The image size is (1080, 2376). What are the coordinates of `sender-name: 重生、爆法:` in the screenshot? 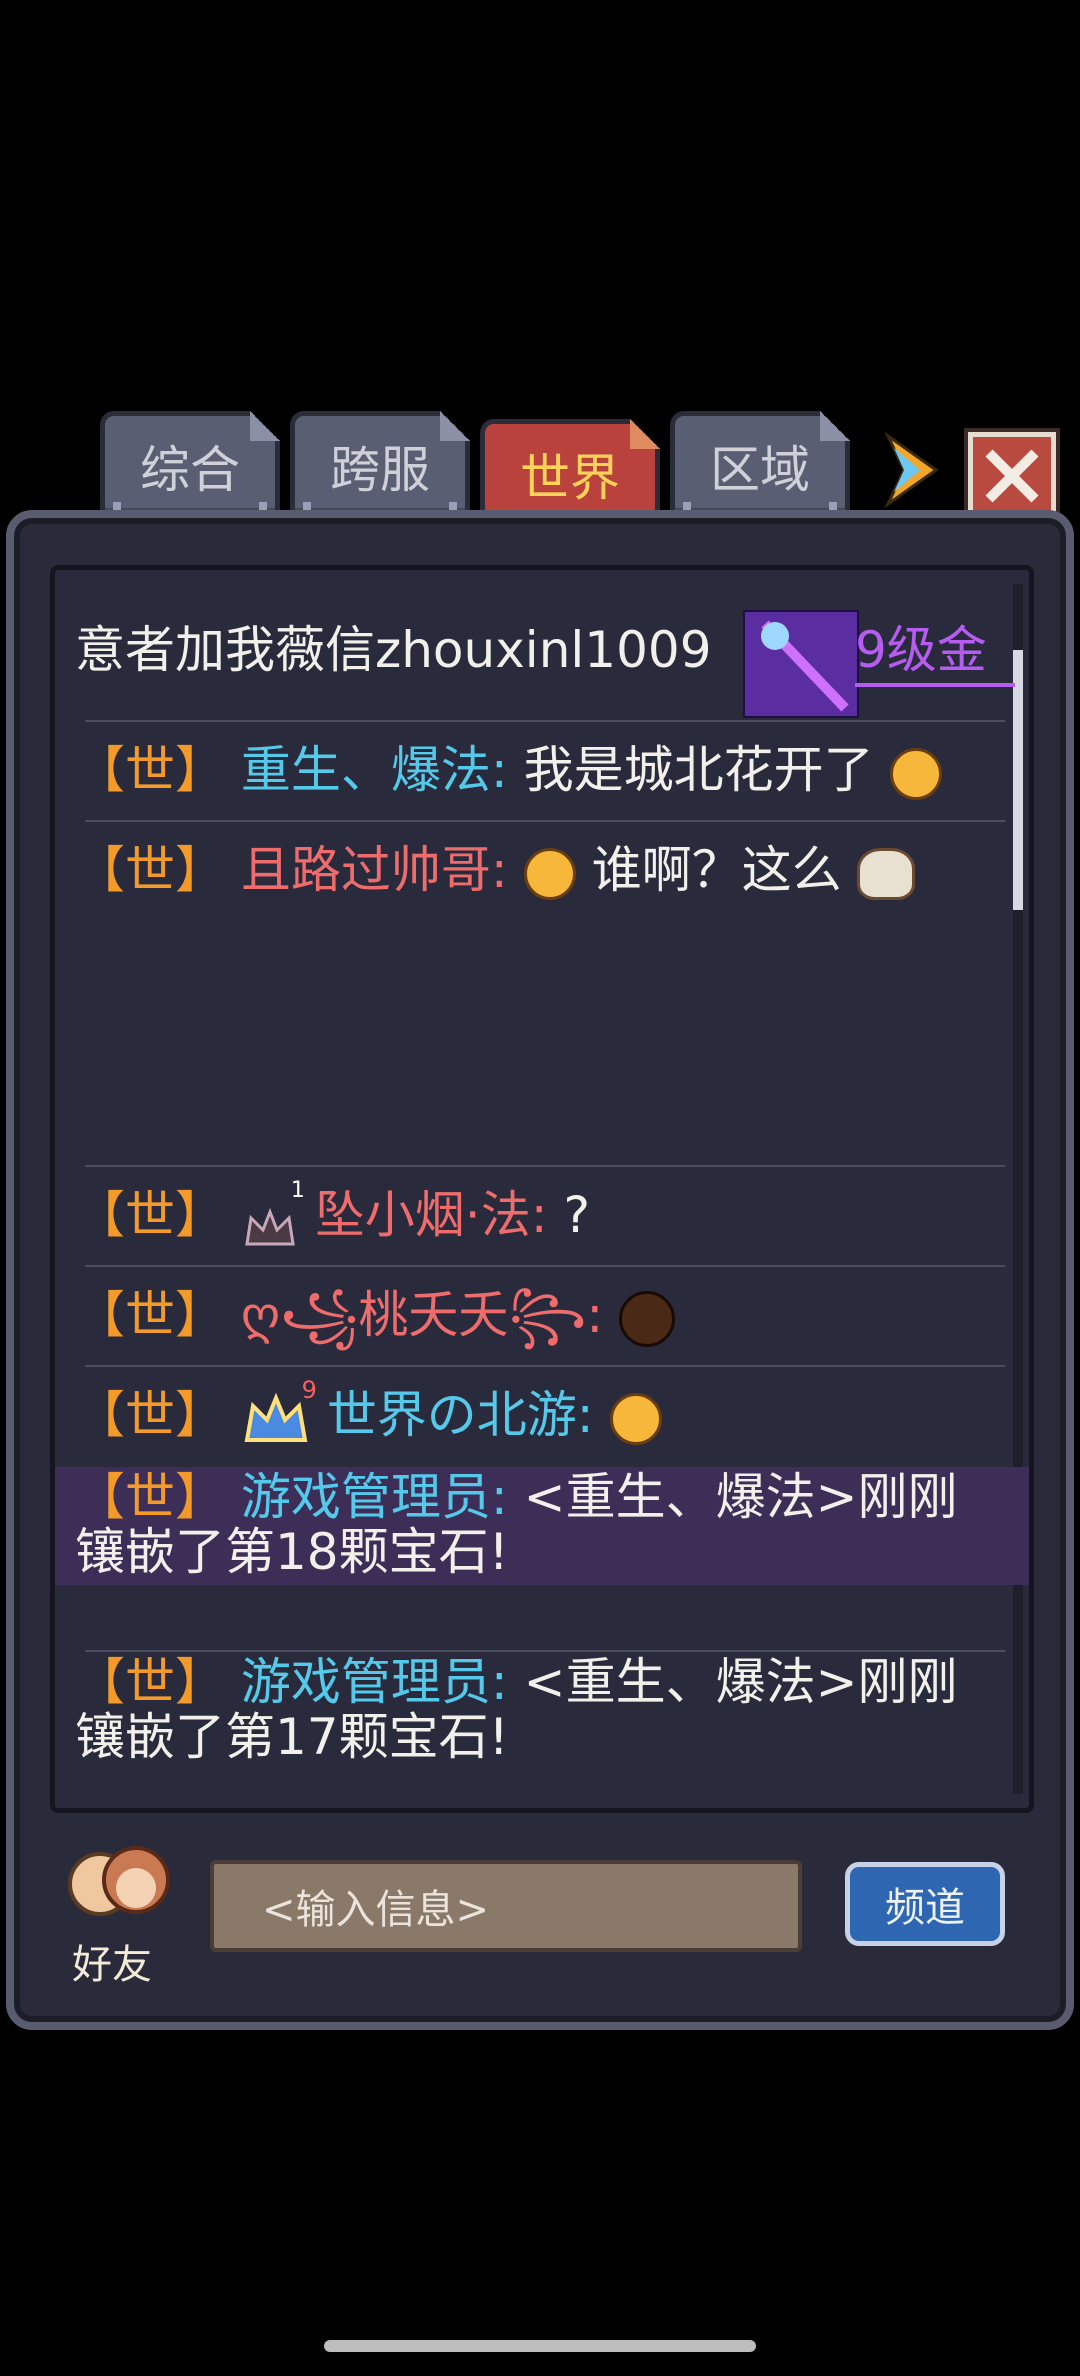 It's located at (374, 770).